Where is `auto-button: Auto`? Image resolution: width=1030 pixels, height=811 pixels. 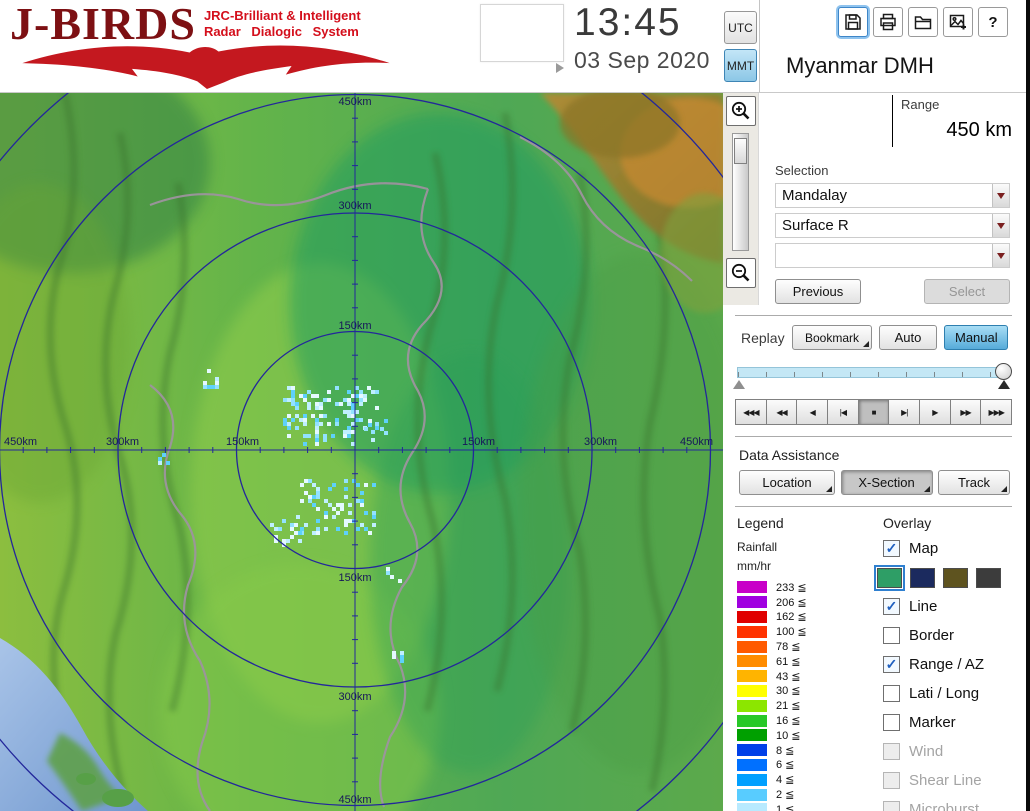
auto-button: Auto is located at coordinates (908, 337).